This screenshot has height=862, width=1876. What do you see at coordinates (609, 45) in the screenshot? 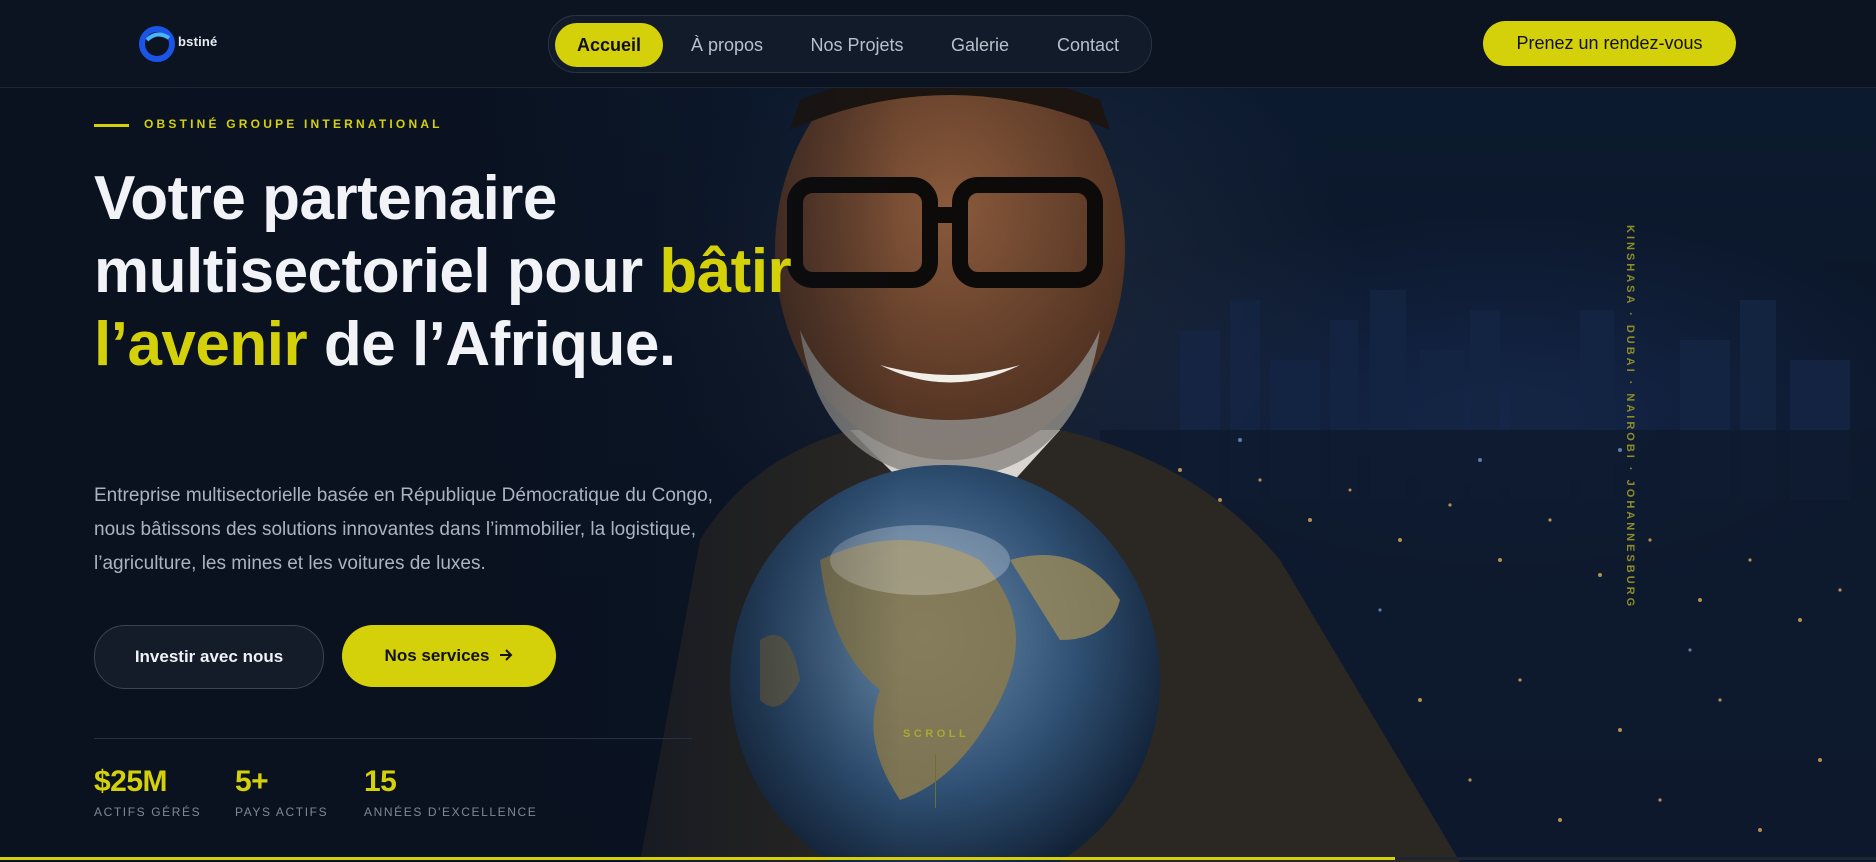
I see `nav-item-accueil: Accueil` at bounding box center [609, 45].